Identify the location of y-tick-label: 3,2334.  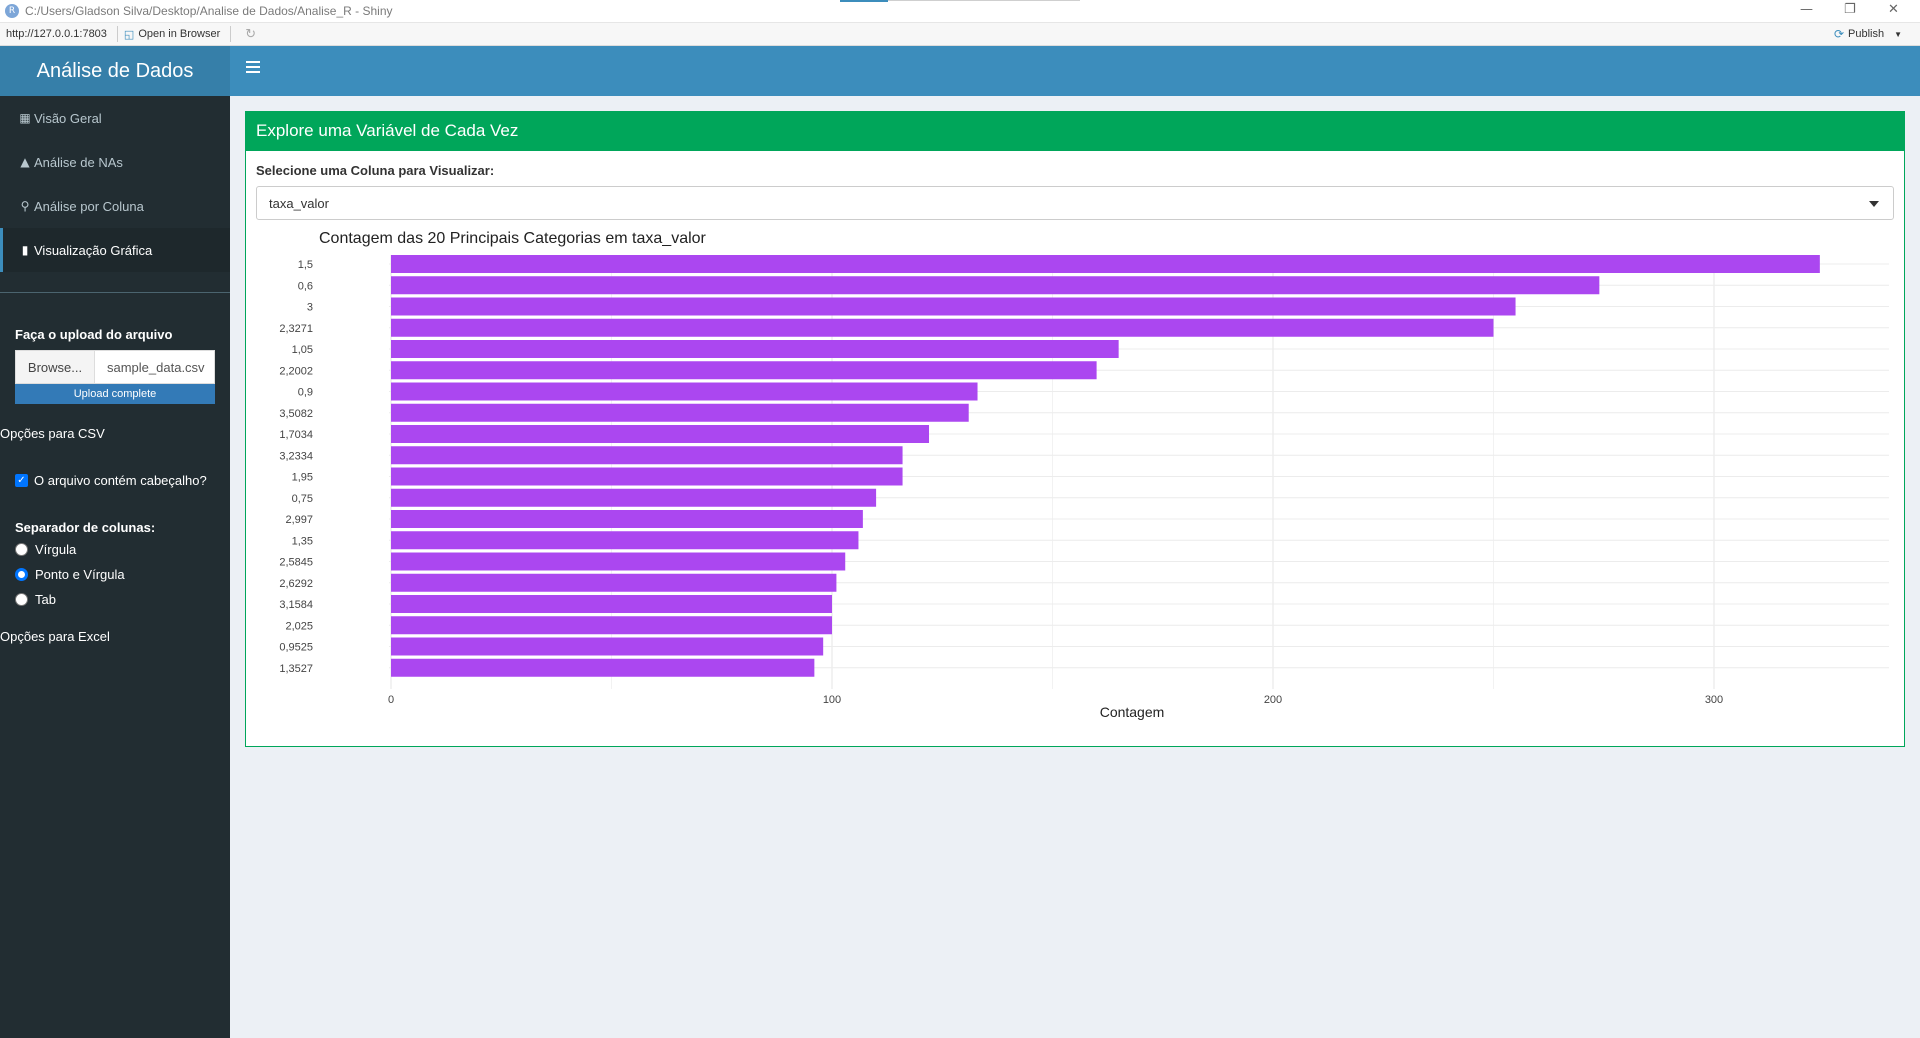
(296, 456).